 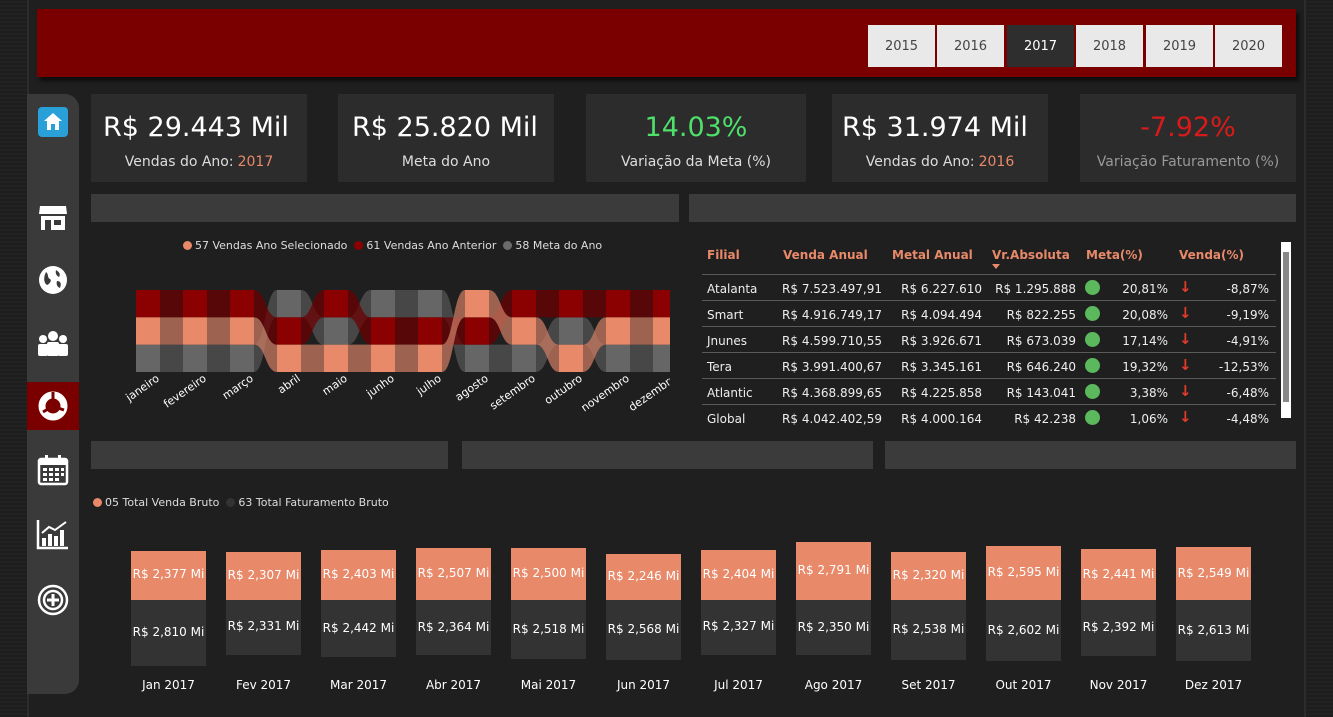 What do you see at coordinates (832, 341) in the screenshot?
I see `cell-venda-anual: R$ 4.599.710,55` at bounding box center [832, 341].